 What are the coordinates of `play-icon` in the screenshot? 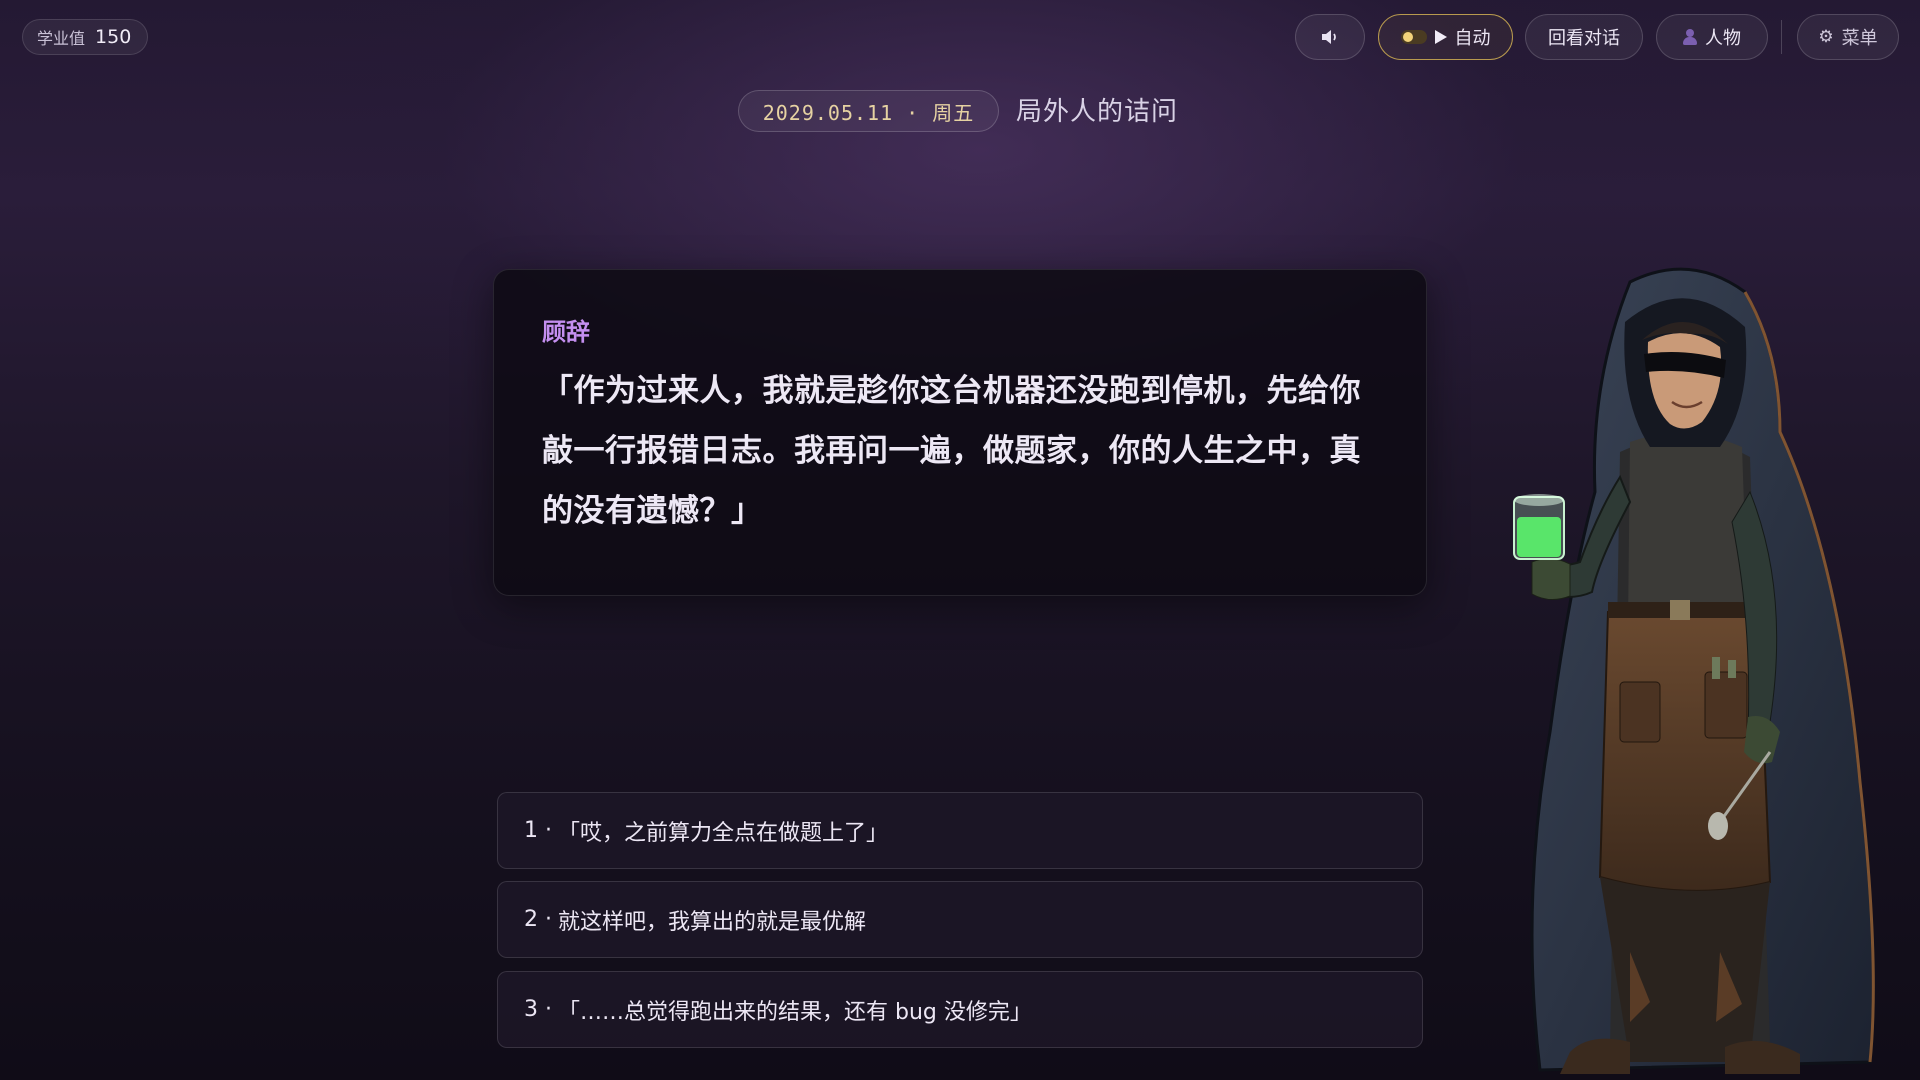 It's located at (1440, 37).